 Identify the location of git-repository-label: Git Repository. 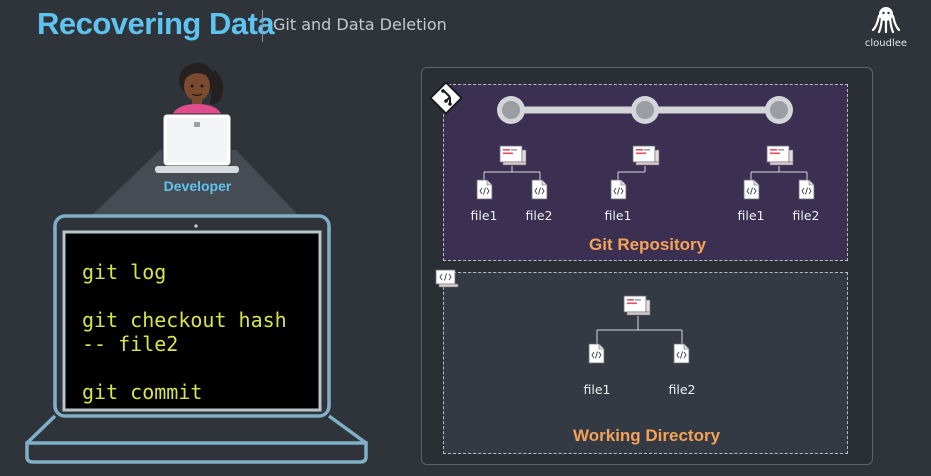
(648, 244).